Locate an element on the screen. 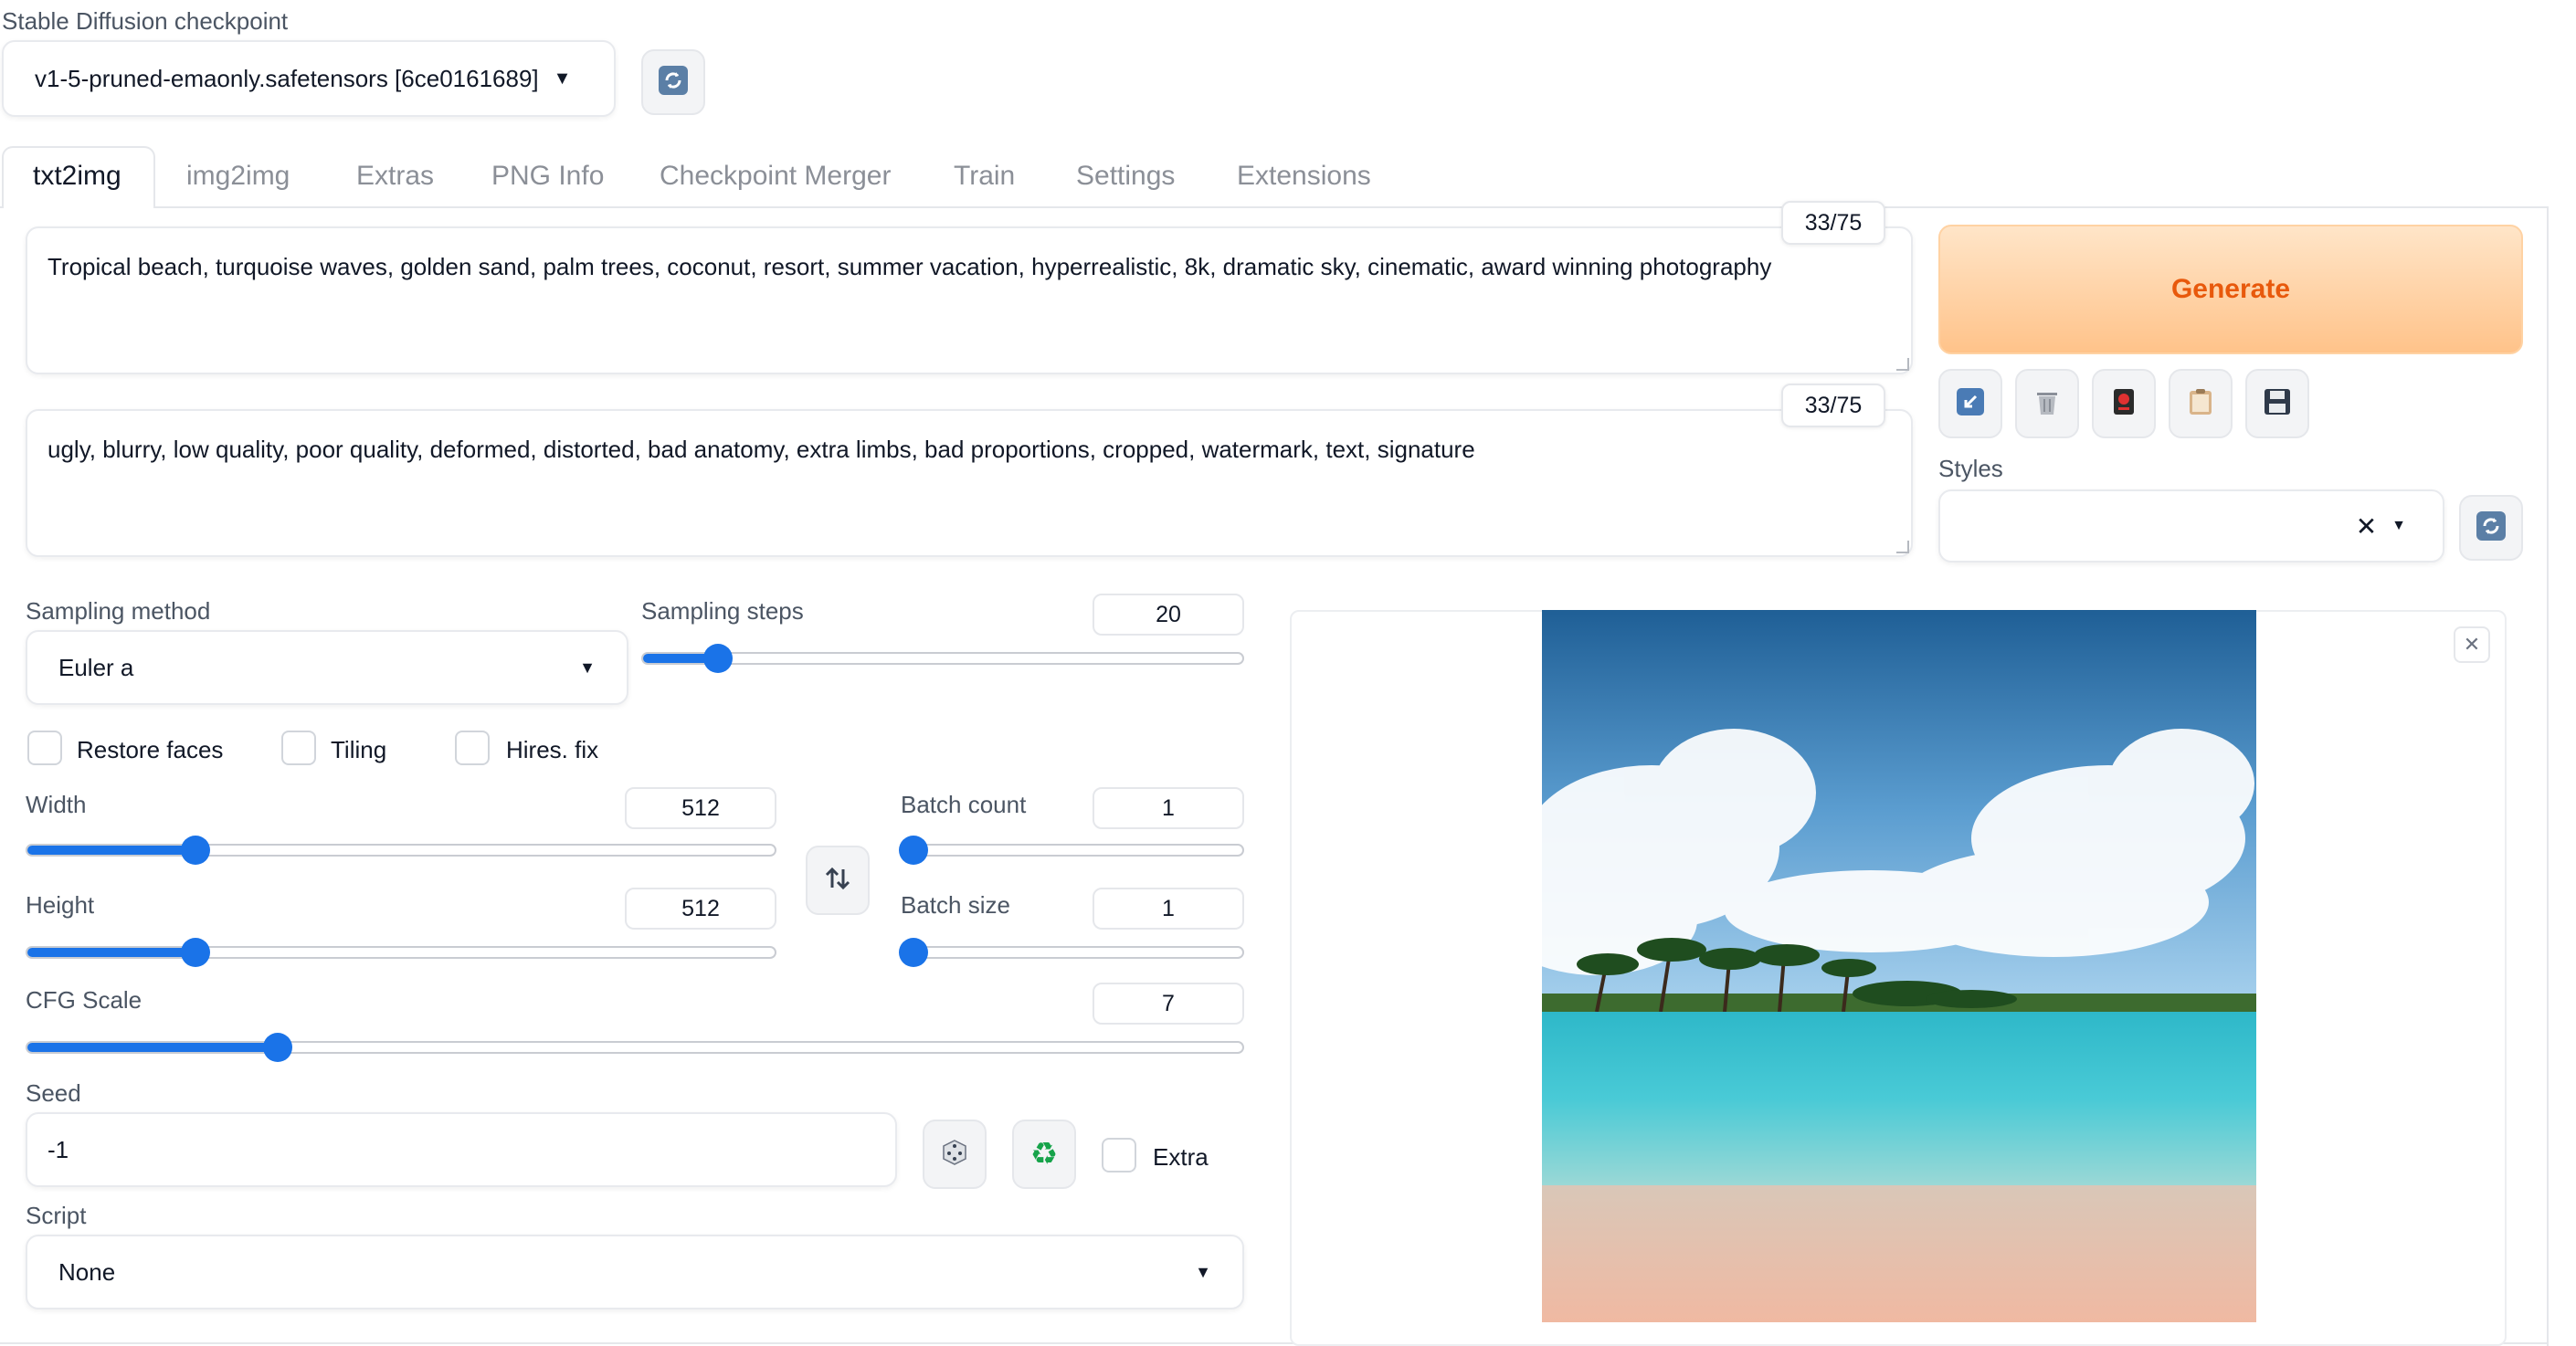 The width and height of the screenshot is (2576, 1346). dice-icon is located at coordinates (954, 1155).